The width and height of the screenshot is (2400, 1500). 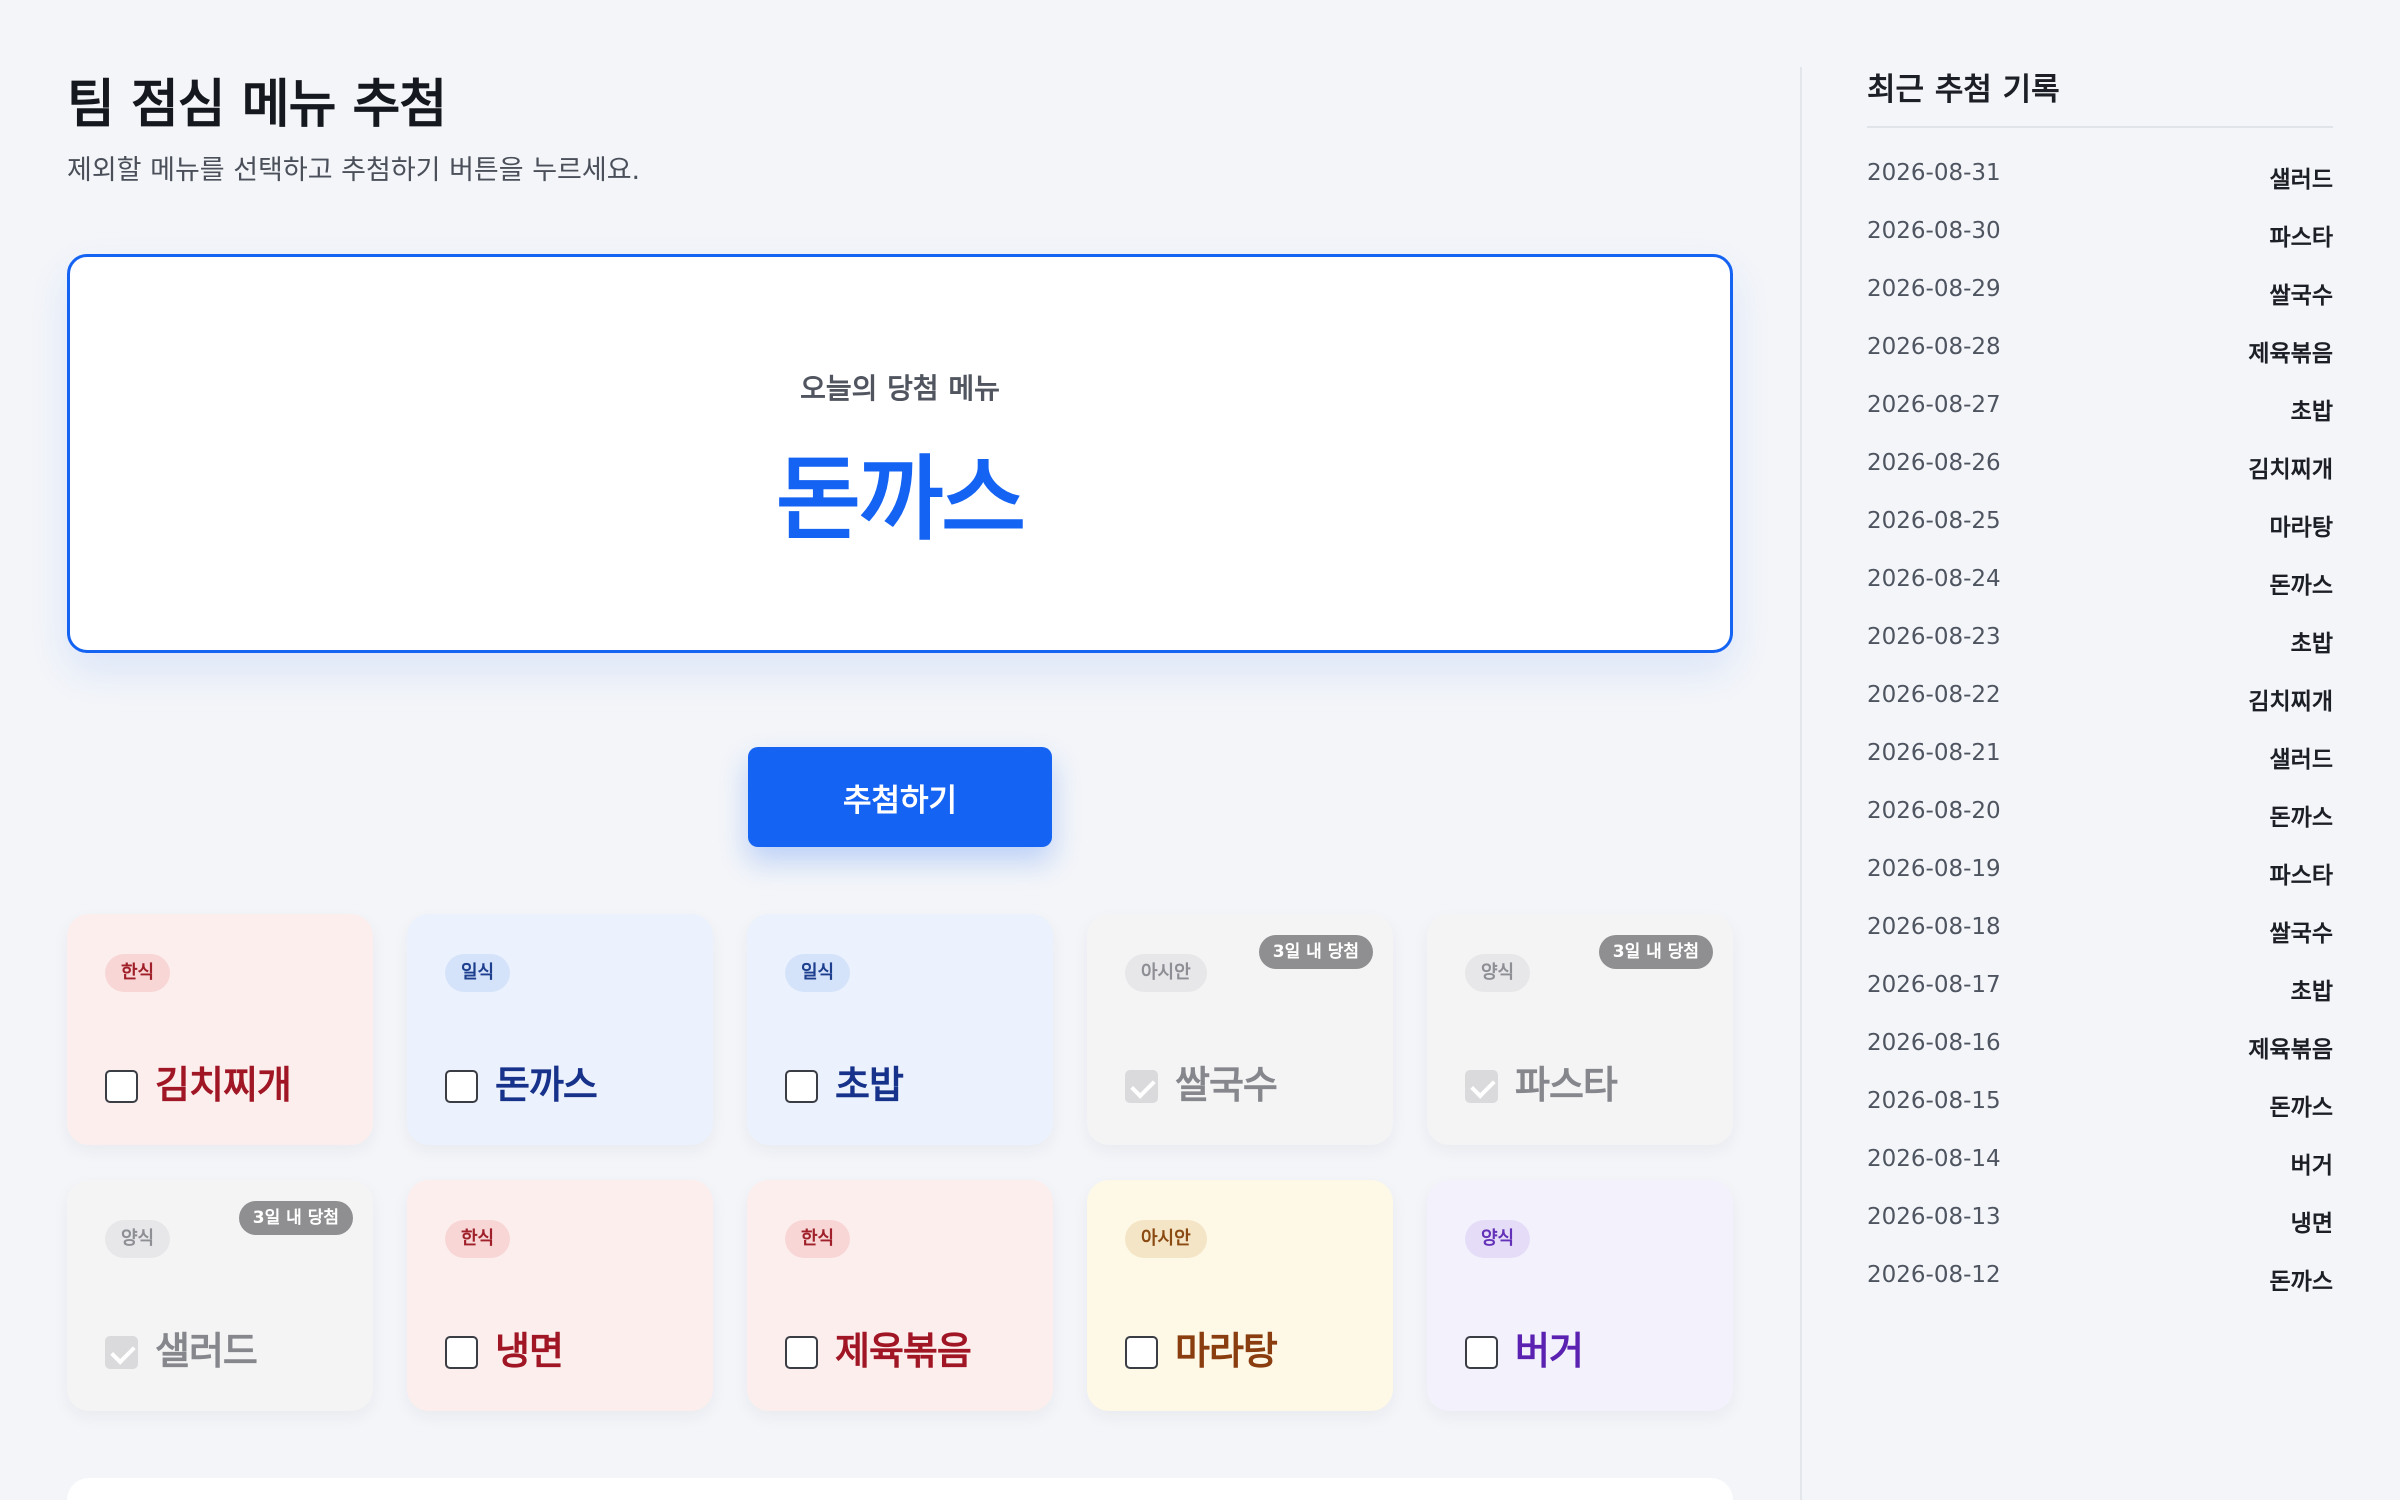 I want to click on history-date: 2026-08-31, so click(x=1934, y=173).